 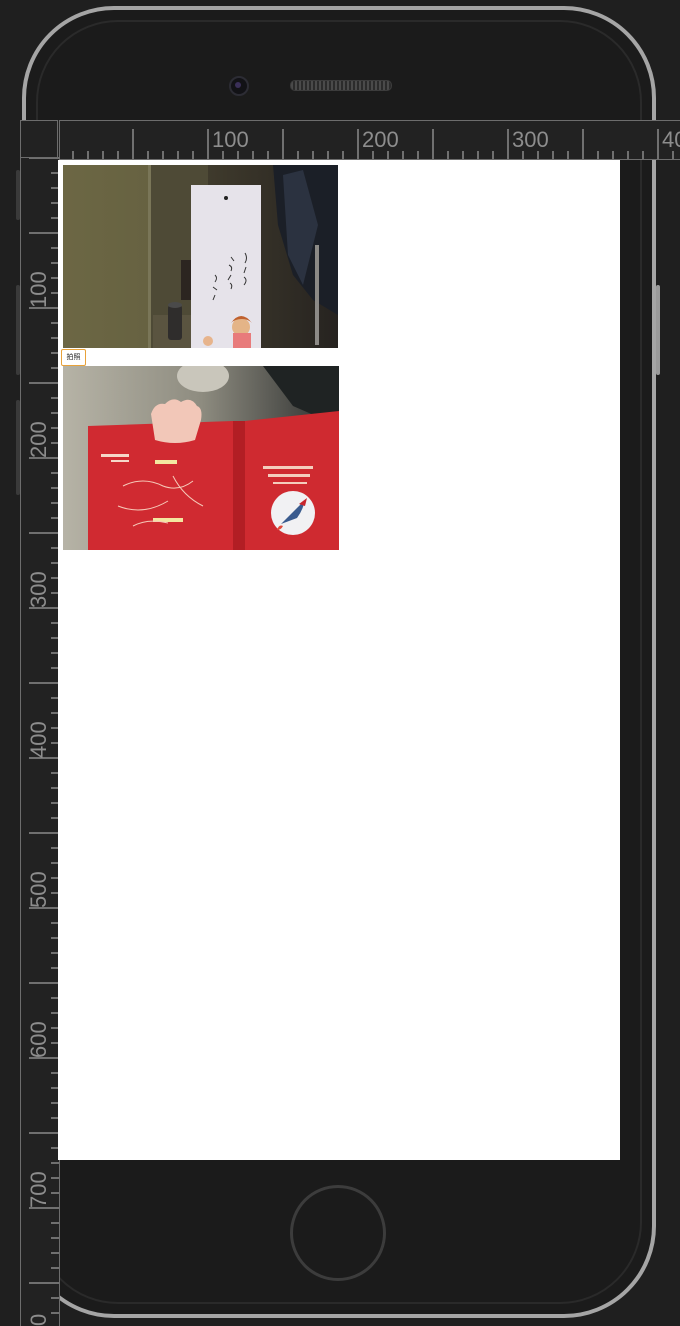 I want to click on camera-photo-book, so click(x=201, y=458).